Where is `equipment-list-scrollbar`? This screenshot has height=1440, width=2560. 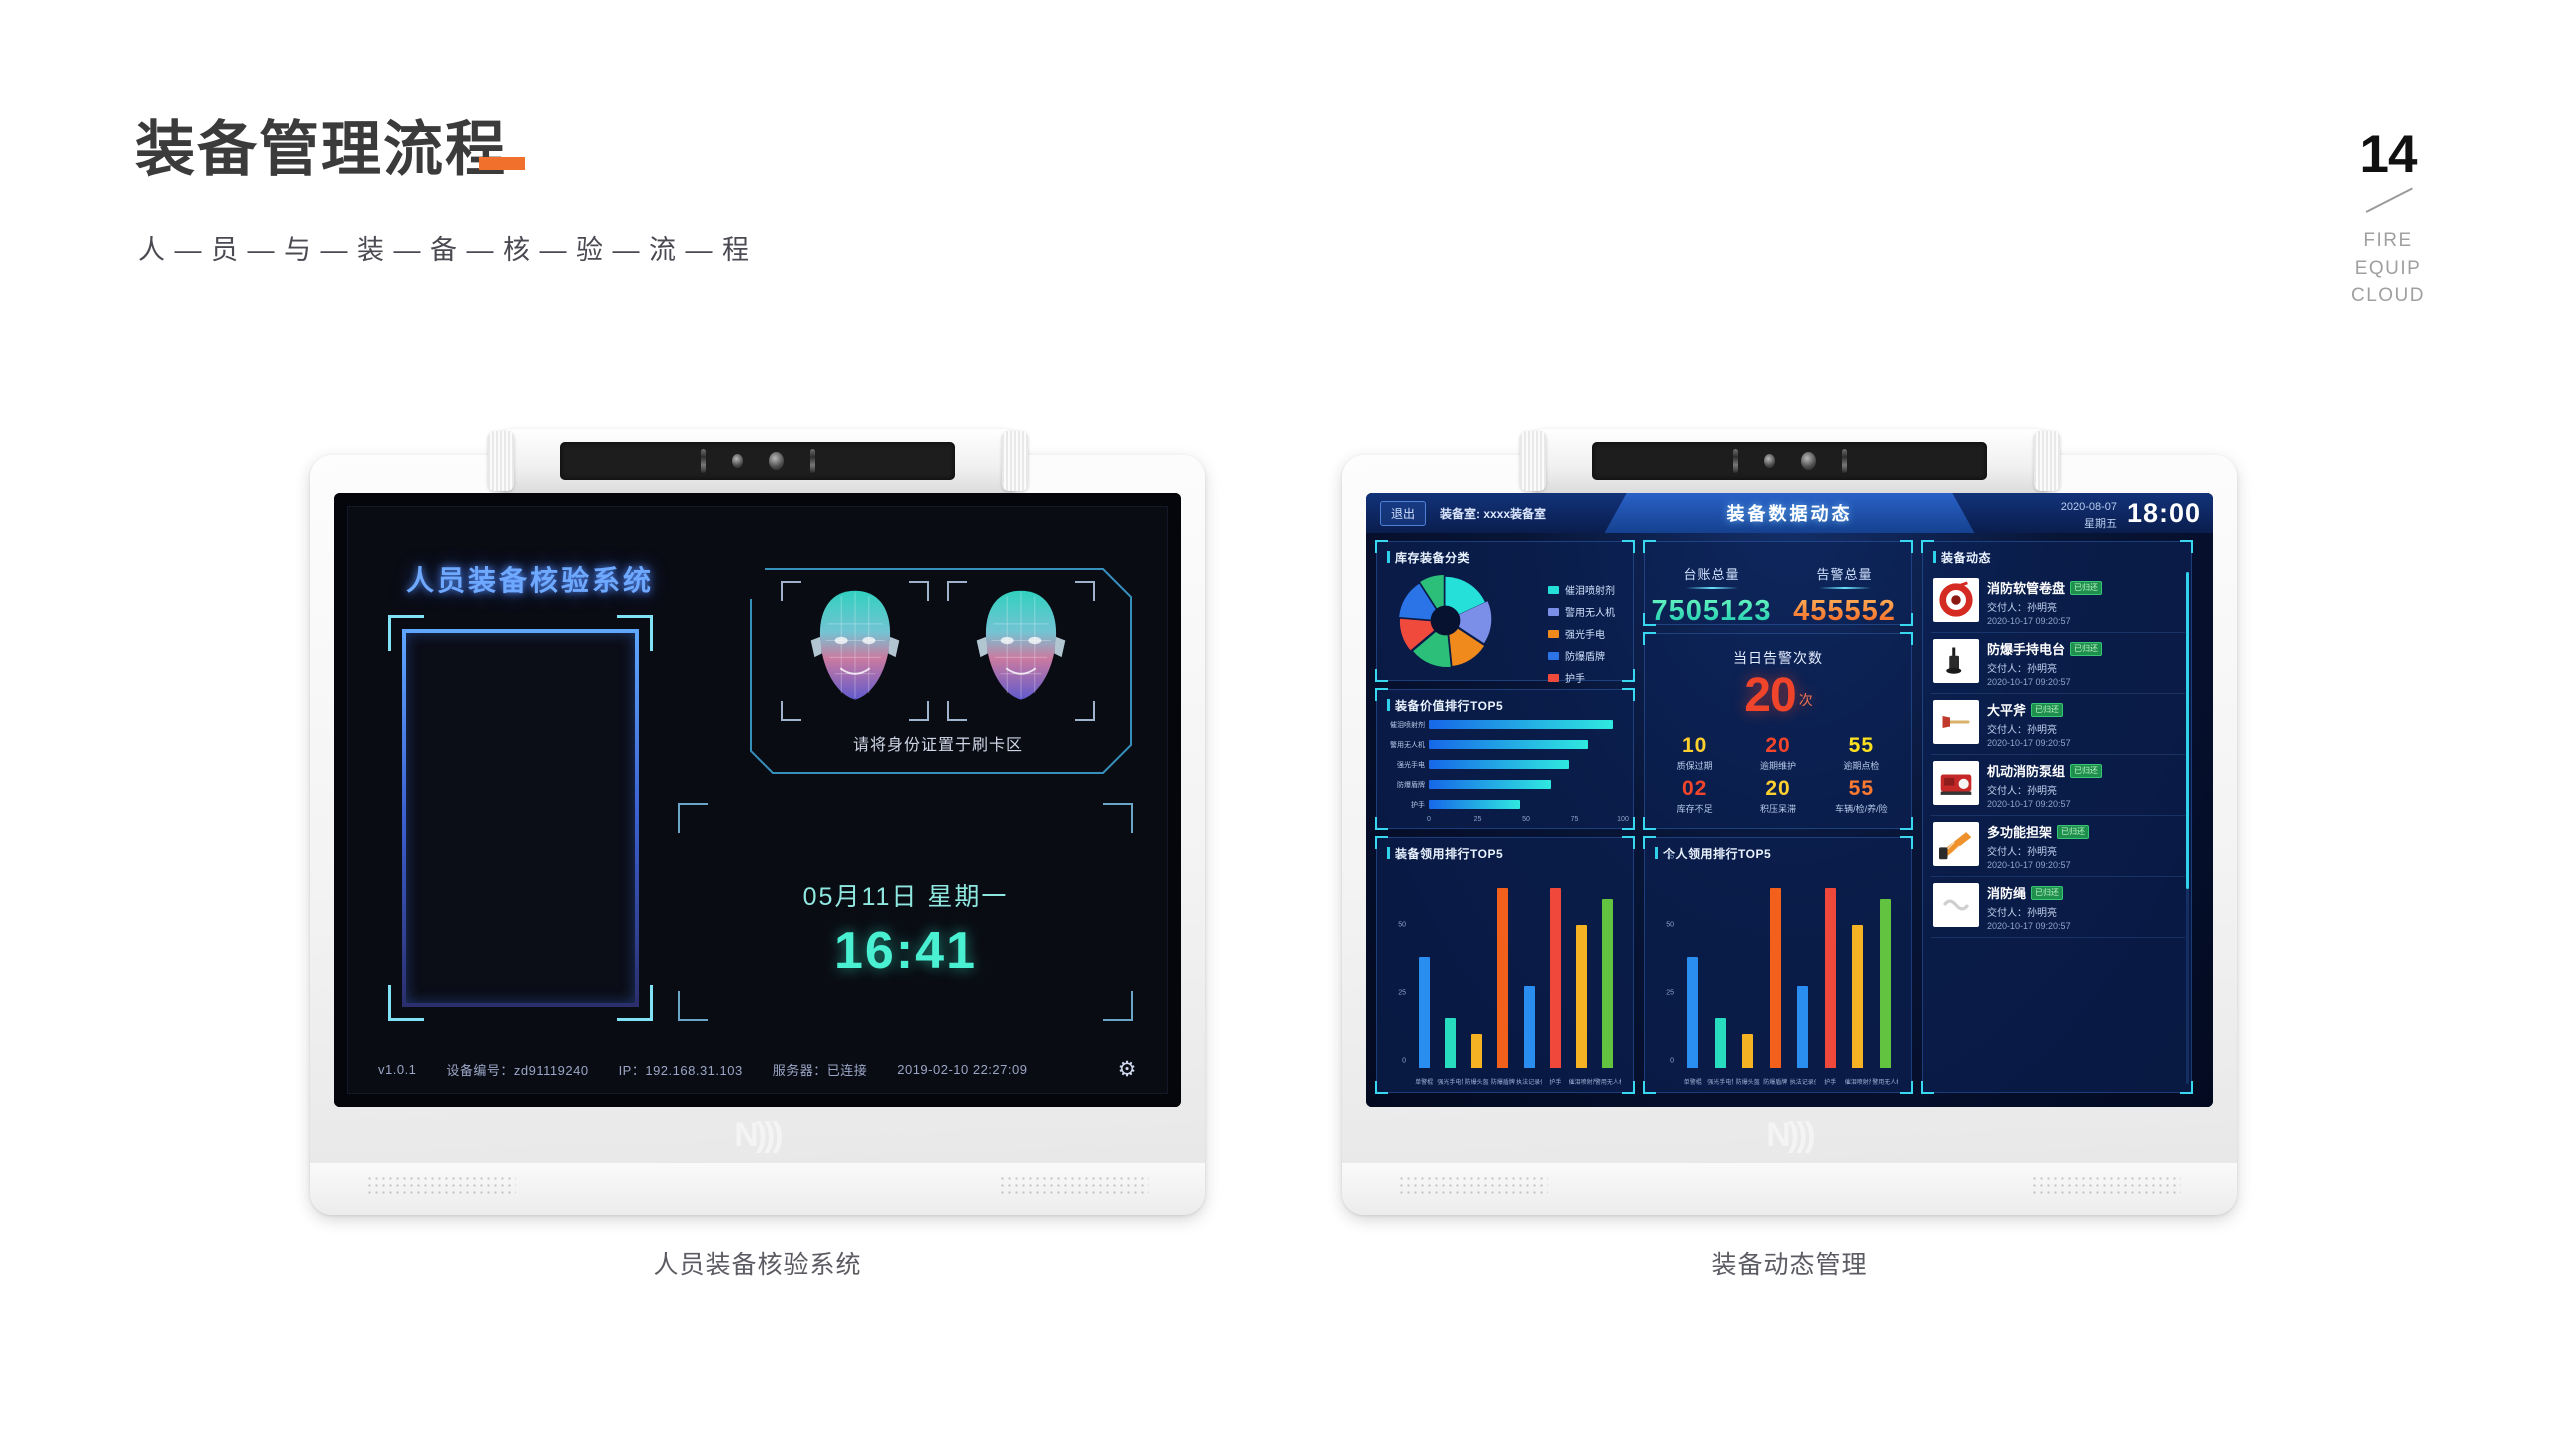
equipment-list-scrollbar is located at coordinates (2187, 828).